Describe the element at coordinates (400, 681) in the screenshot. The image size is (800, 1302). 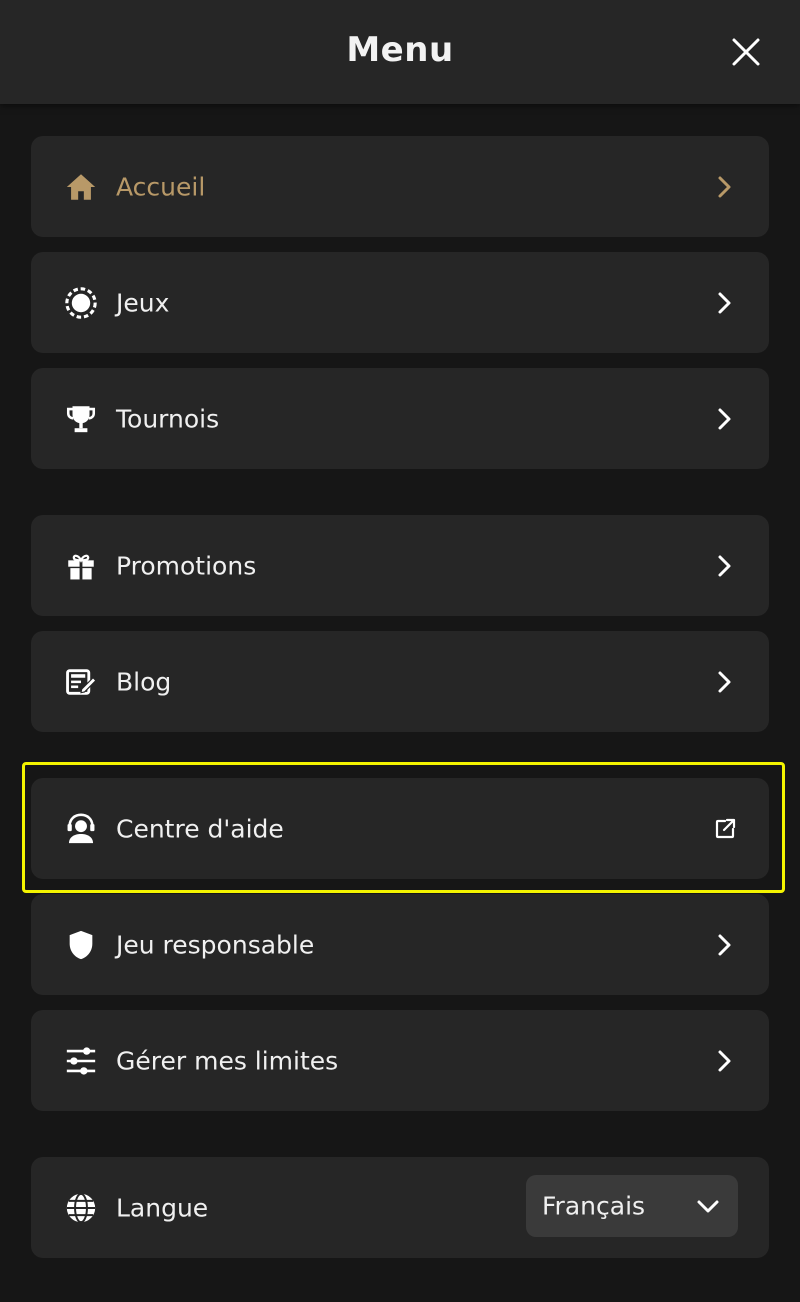
I see `menu-item-blog: Blog` at that location.